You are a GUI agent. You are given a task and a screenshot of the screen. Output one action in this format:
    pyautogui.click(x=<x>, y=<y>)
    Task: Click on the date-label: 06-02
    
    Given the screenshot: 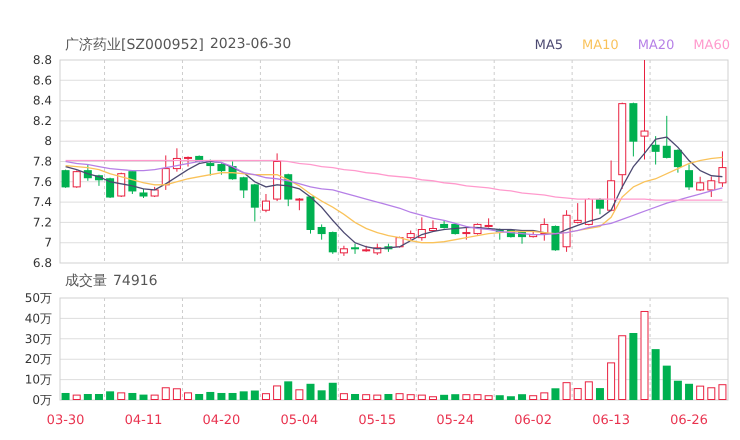 What is the action you would take?
    pyautogui.click(x=533, y=420)
    